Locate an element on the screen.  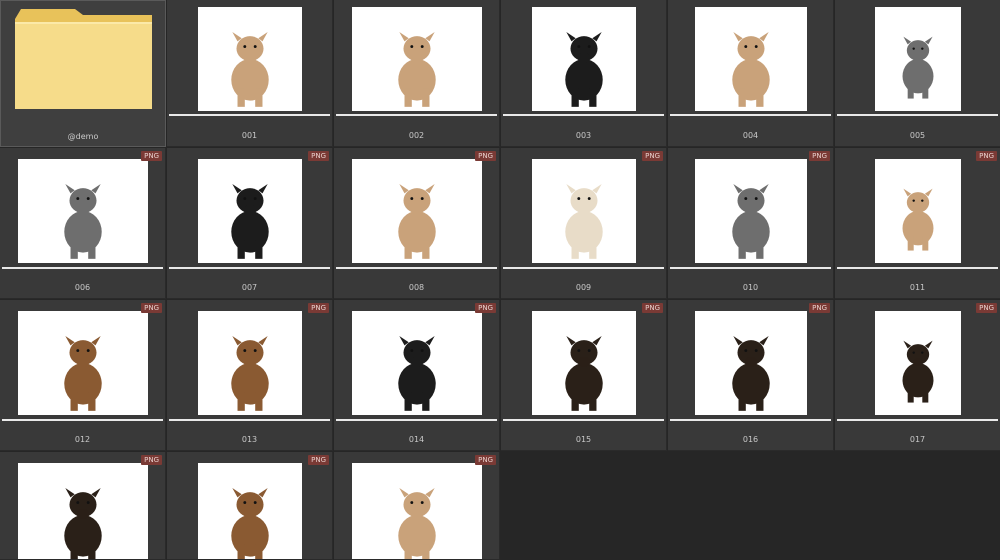
folder-label: @demo is located at coordinates (83, 136).